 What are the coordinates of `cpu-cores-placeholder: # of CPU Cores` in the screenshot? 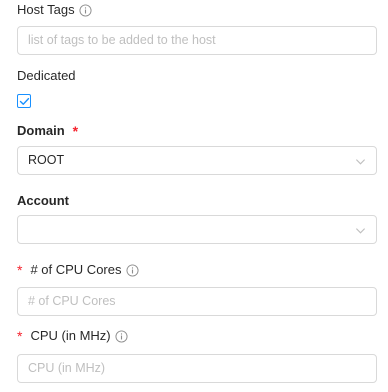 It's located at (72, 301).